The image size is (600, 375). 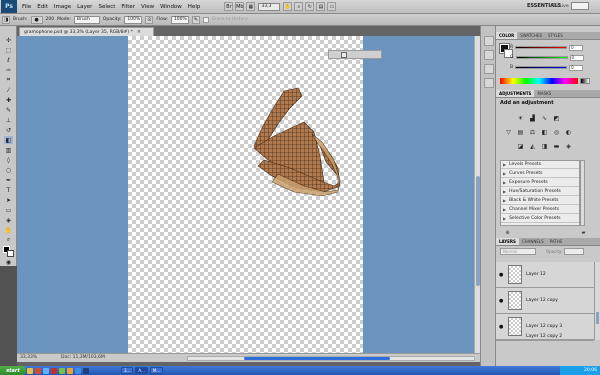 I want to click on lasso-tool-icon: ℓ, so click(x=8, y=60).